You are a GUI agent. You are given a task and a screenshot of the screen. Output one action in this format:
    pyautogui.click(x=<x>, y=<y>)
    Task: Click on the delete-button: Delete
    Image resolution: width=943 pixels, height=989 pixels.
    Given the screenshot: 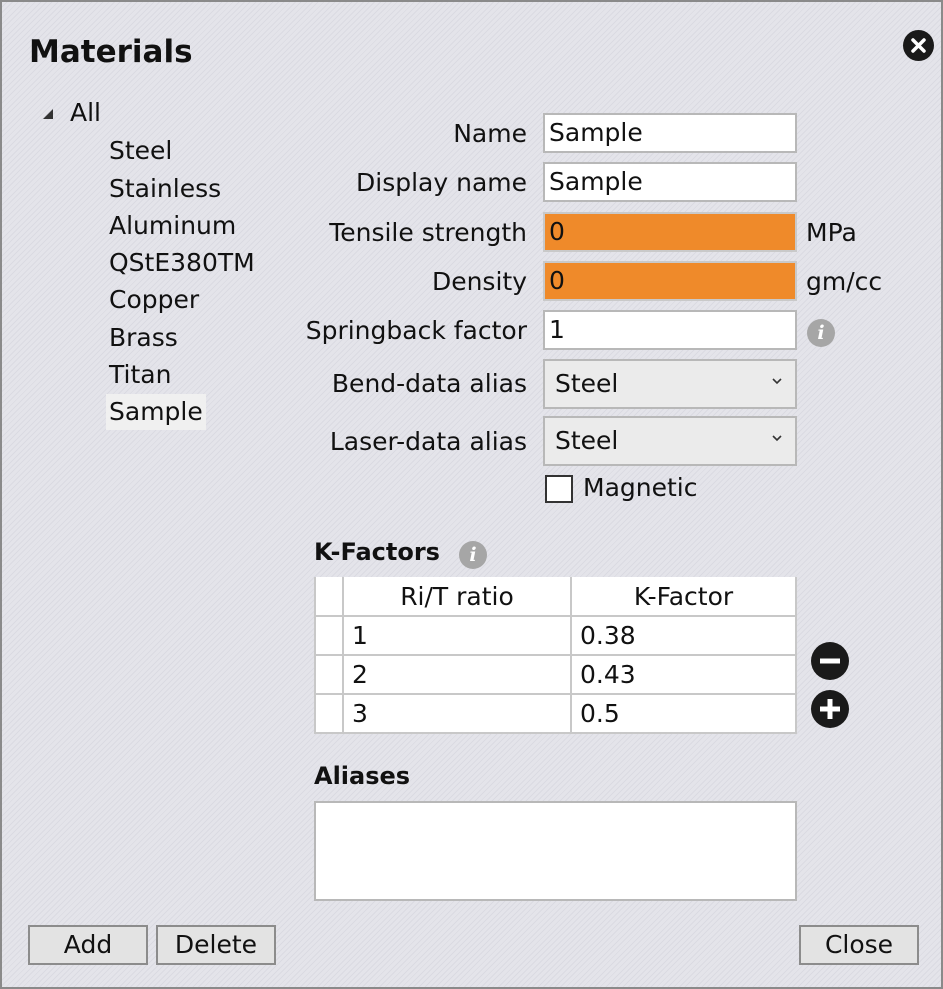 What is the action you would take?
    pyautogui.click(x=216, y=945)
    